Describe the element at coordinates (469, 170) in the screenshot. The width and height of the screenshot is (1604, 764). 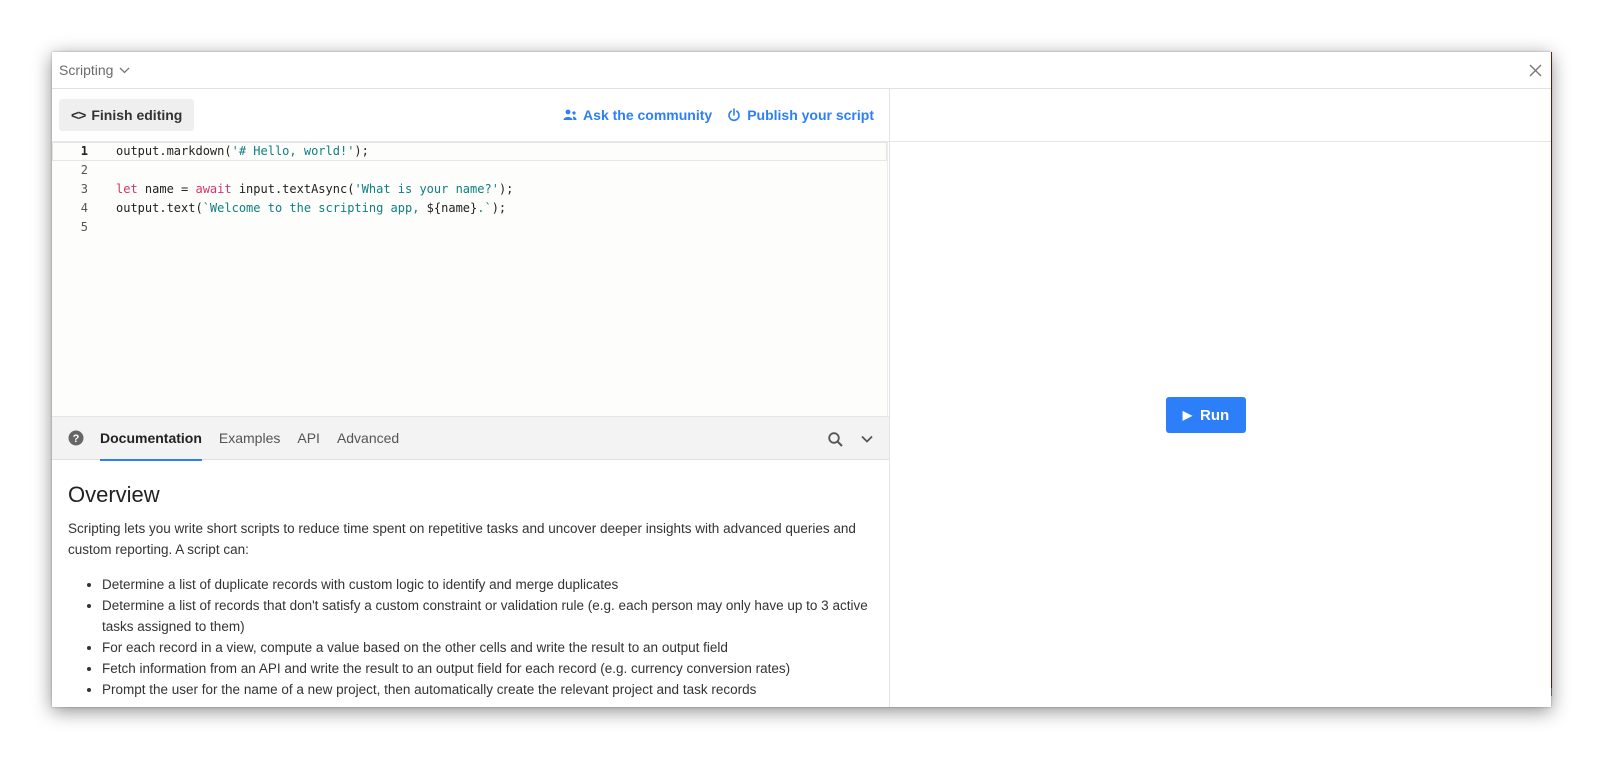
I see `code-line: 2` at that location.